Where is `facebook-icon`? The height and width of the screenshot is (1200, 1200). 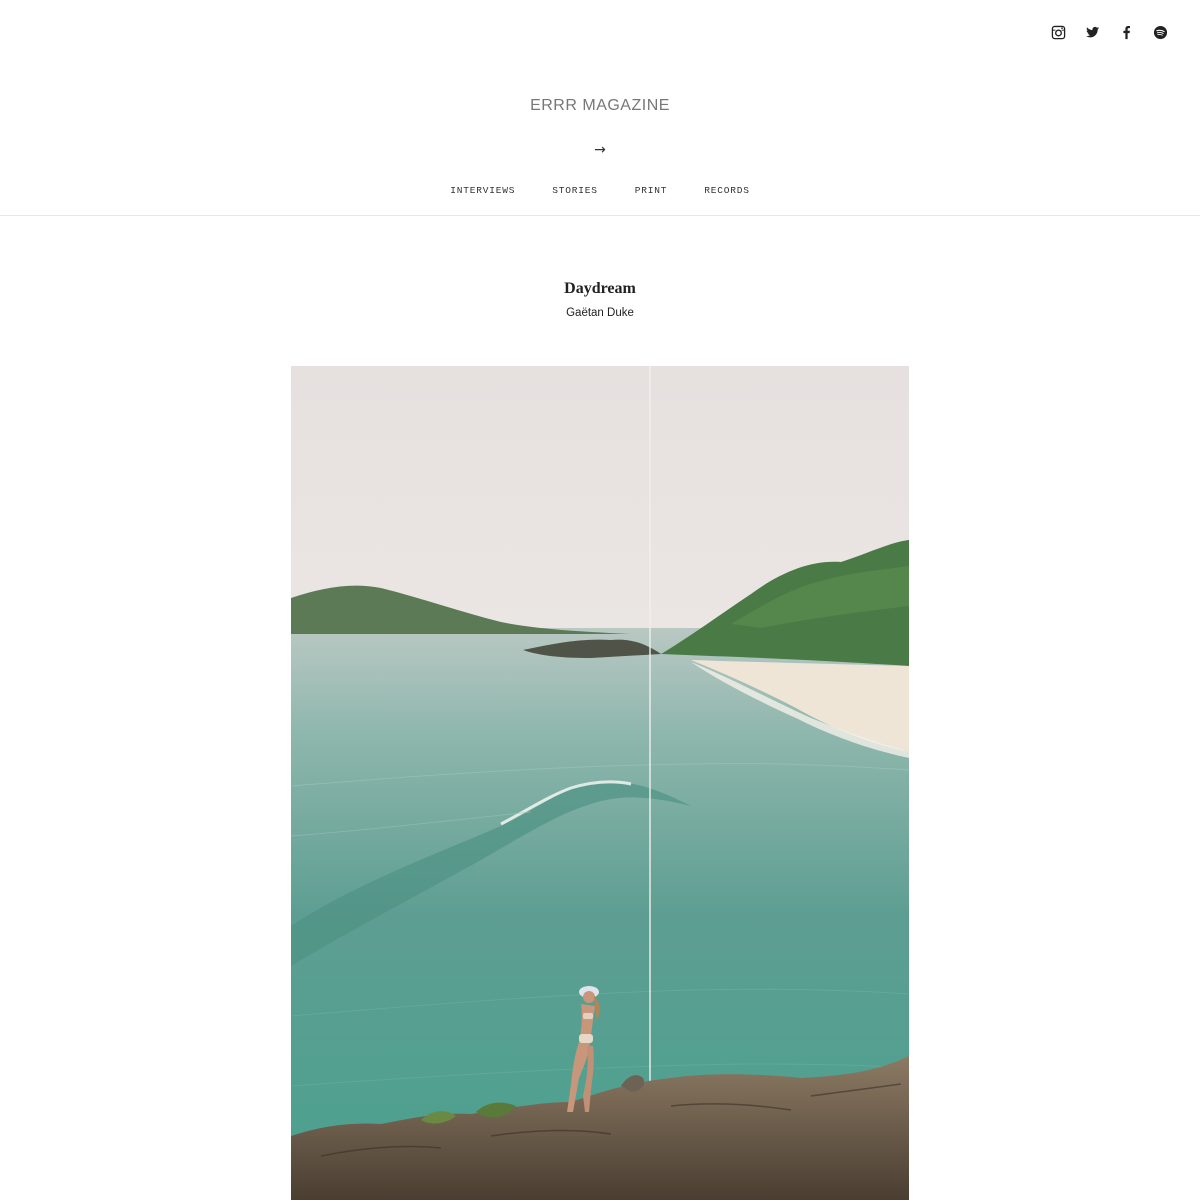 facebook-icon is located at coordinates (1126, 32).